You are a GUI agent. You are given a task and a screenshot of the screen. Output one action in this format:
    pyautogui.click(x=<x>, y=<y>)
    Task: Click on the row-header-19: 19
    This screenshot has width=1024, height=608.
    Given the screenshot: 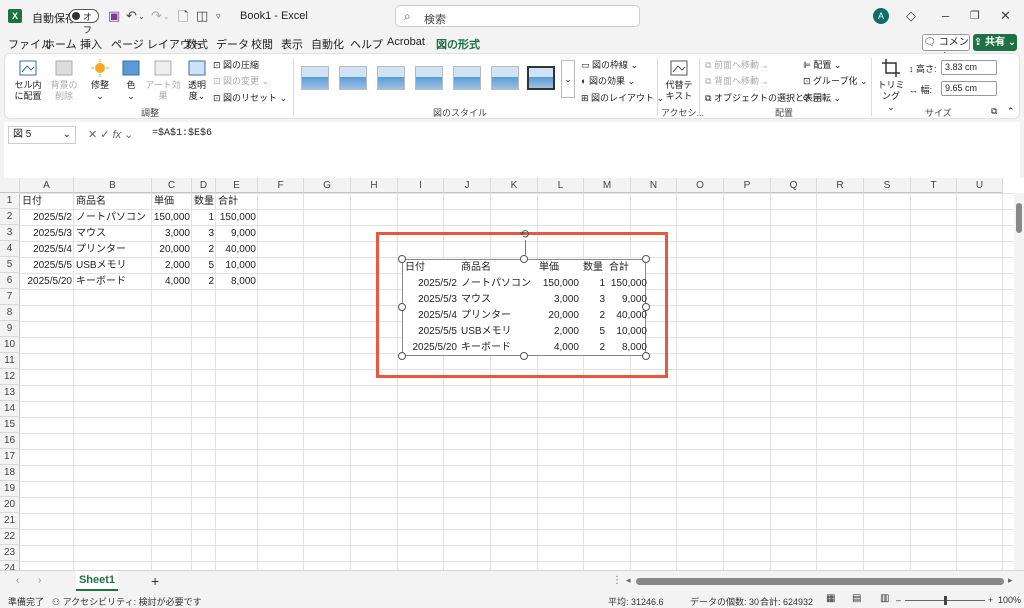 What is the action you would take?
    pyautogui.click(x=10, y=489)
    